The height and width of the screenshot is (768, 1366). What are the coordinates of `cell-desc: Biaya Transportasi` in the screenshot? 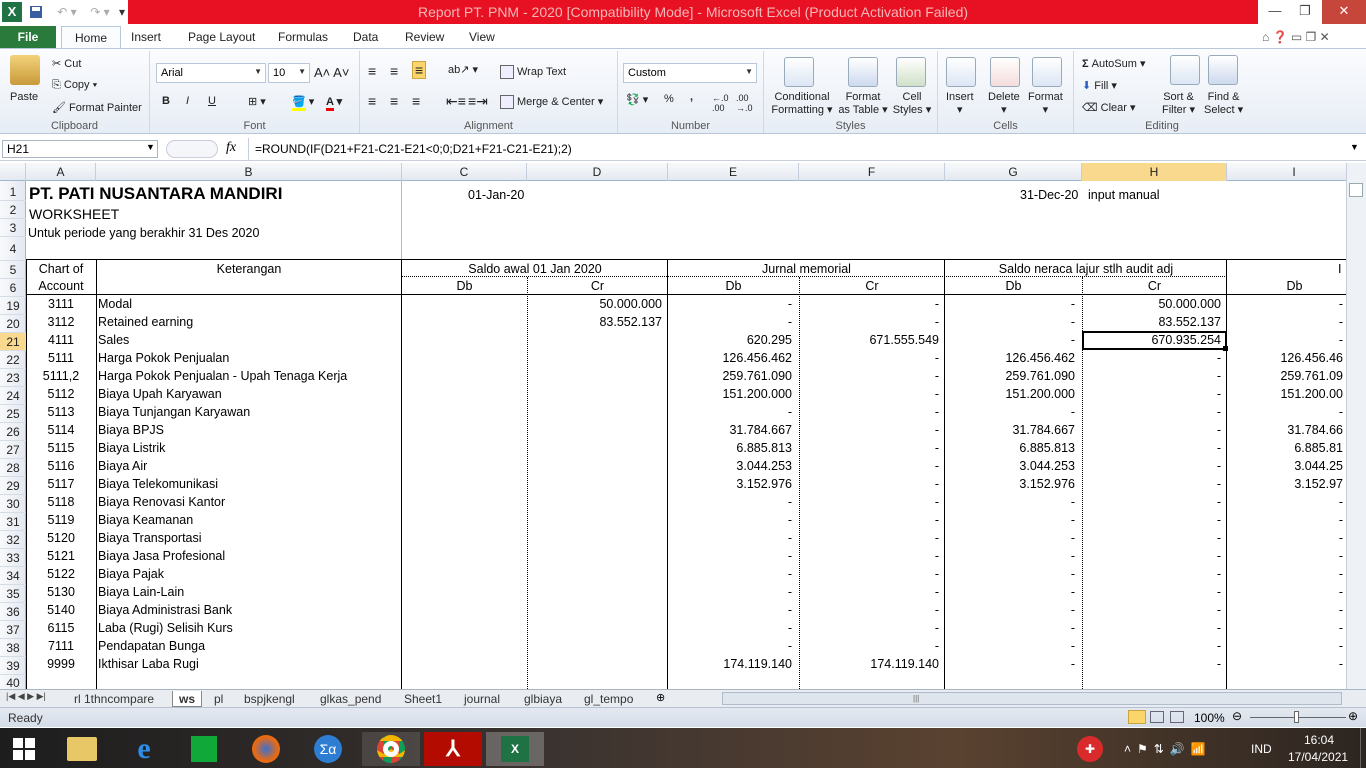 It's located at (248, 538).